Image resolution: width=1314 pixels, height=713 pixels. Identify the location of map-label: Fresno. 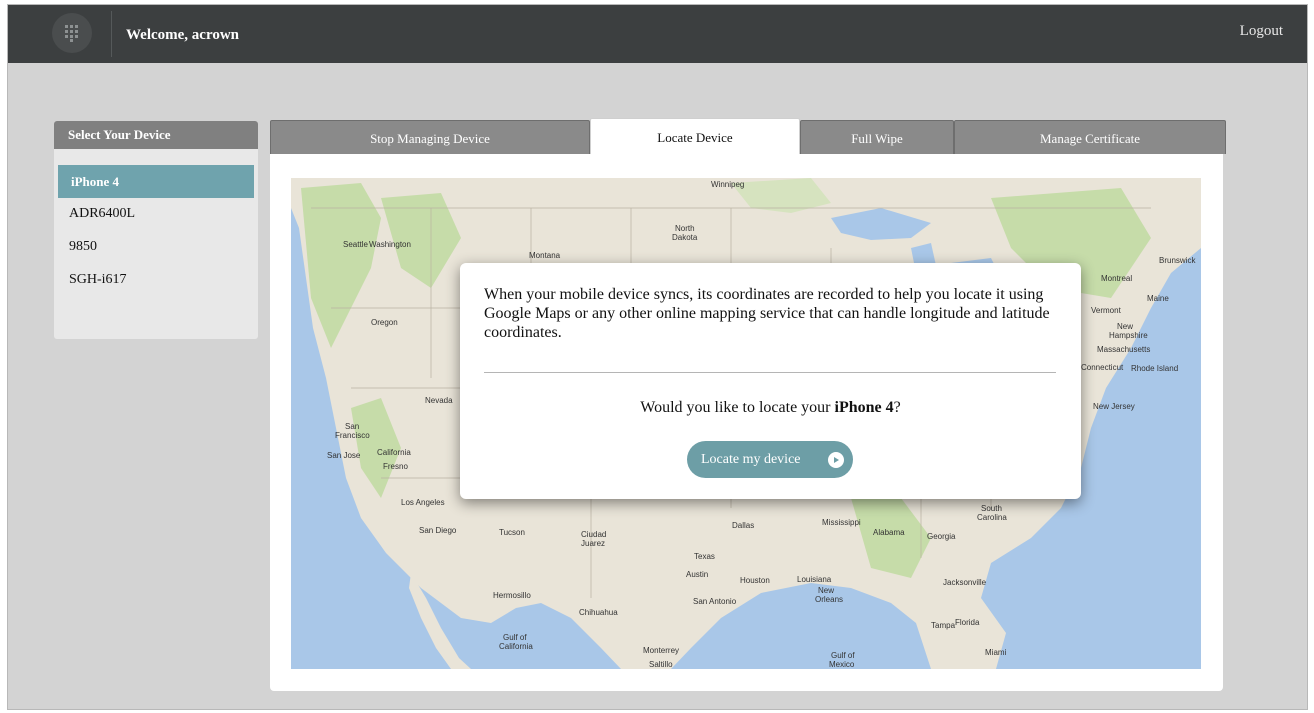
(395, 466).